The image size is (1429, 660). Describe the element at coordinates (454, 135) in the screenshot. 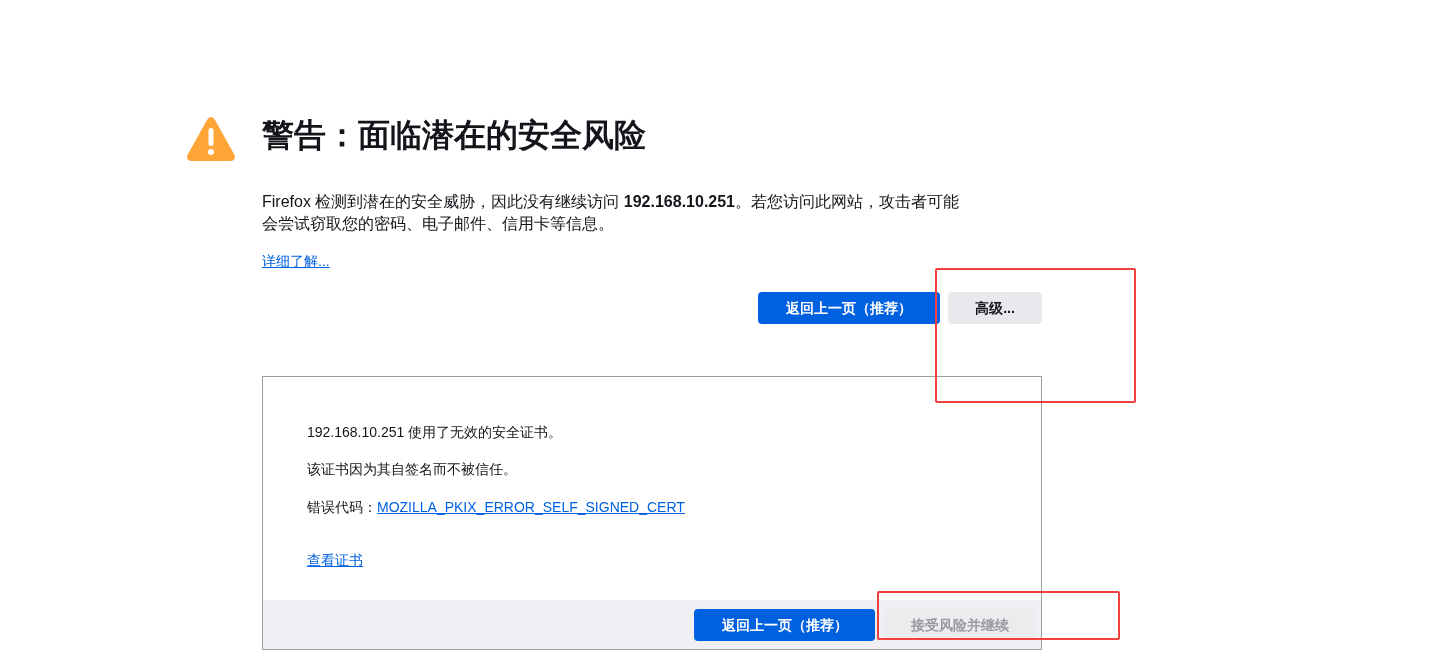

I see `page-title: 警告：面临潜在的安全风险` at that location.